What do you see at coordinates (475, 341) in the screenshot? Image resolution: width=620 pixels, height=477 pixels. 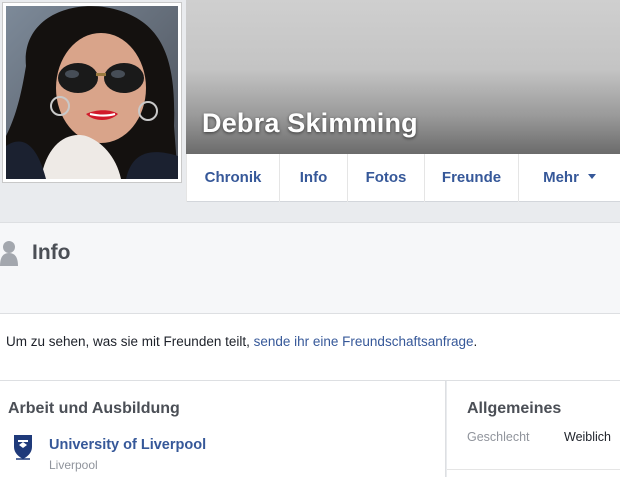 I see `notice-suffix: .` at bounding box center [475, 341].